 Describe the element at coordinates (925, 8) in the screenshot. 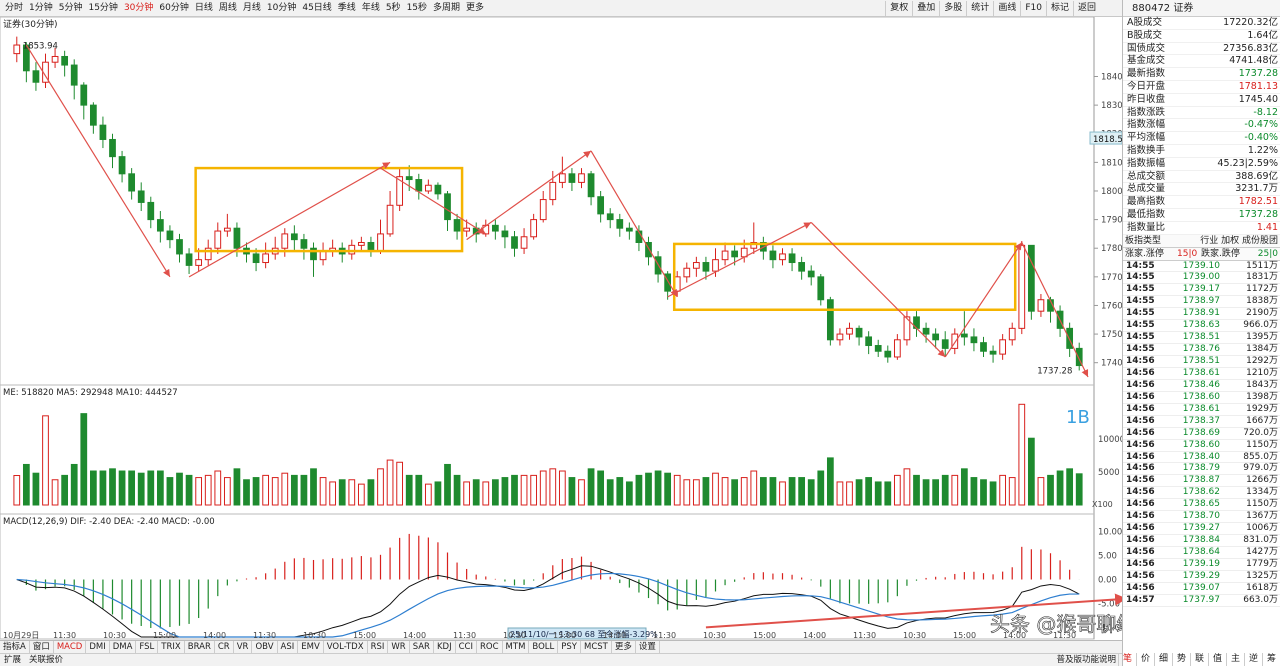

I see `tool-button-1: 叠加` at that location.